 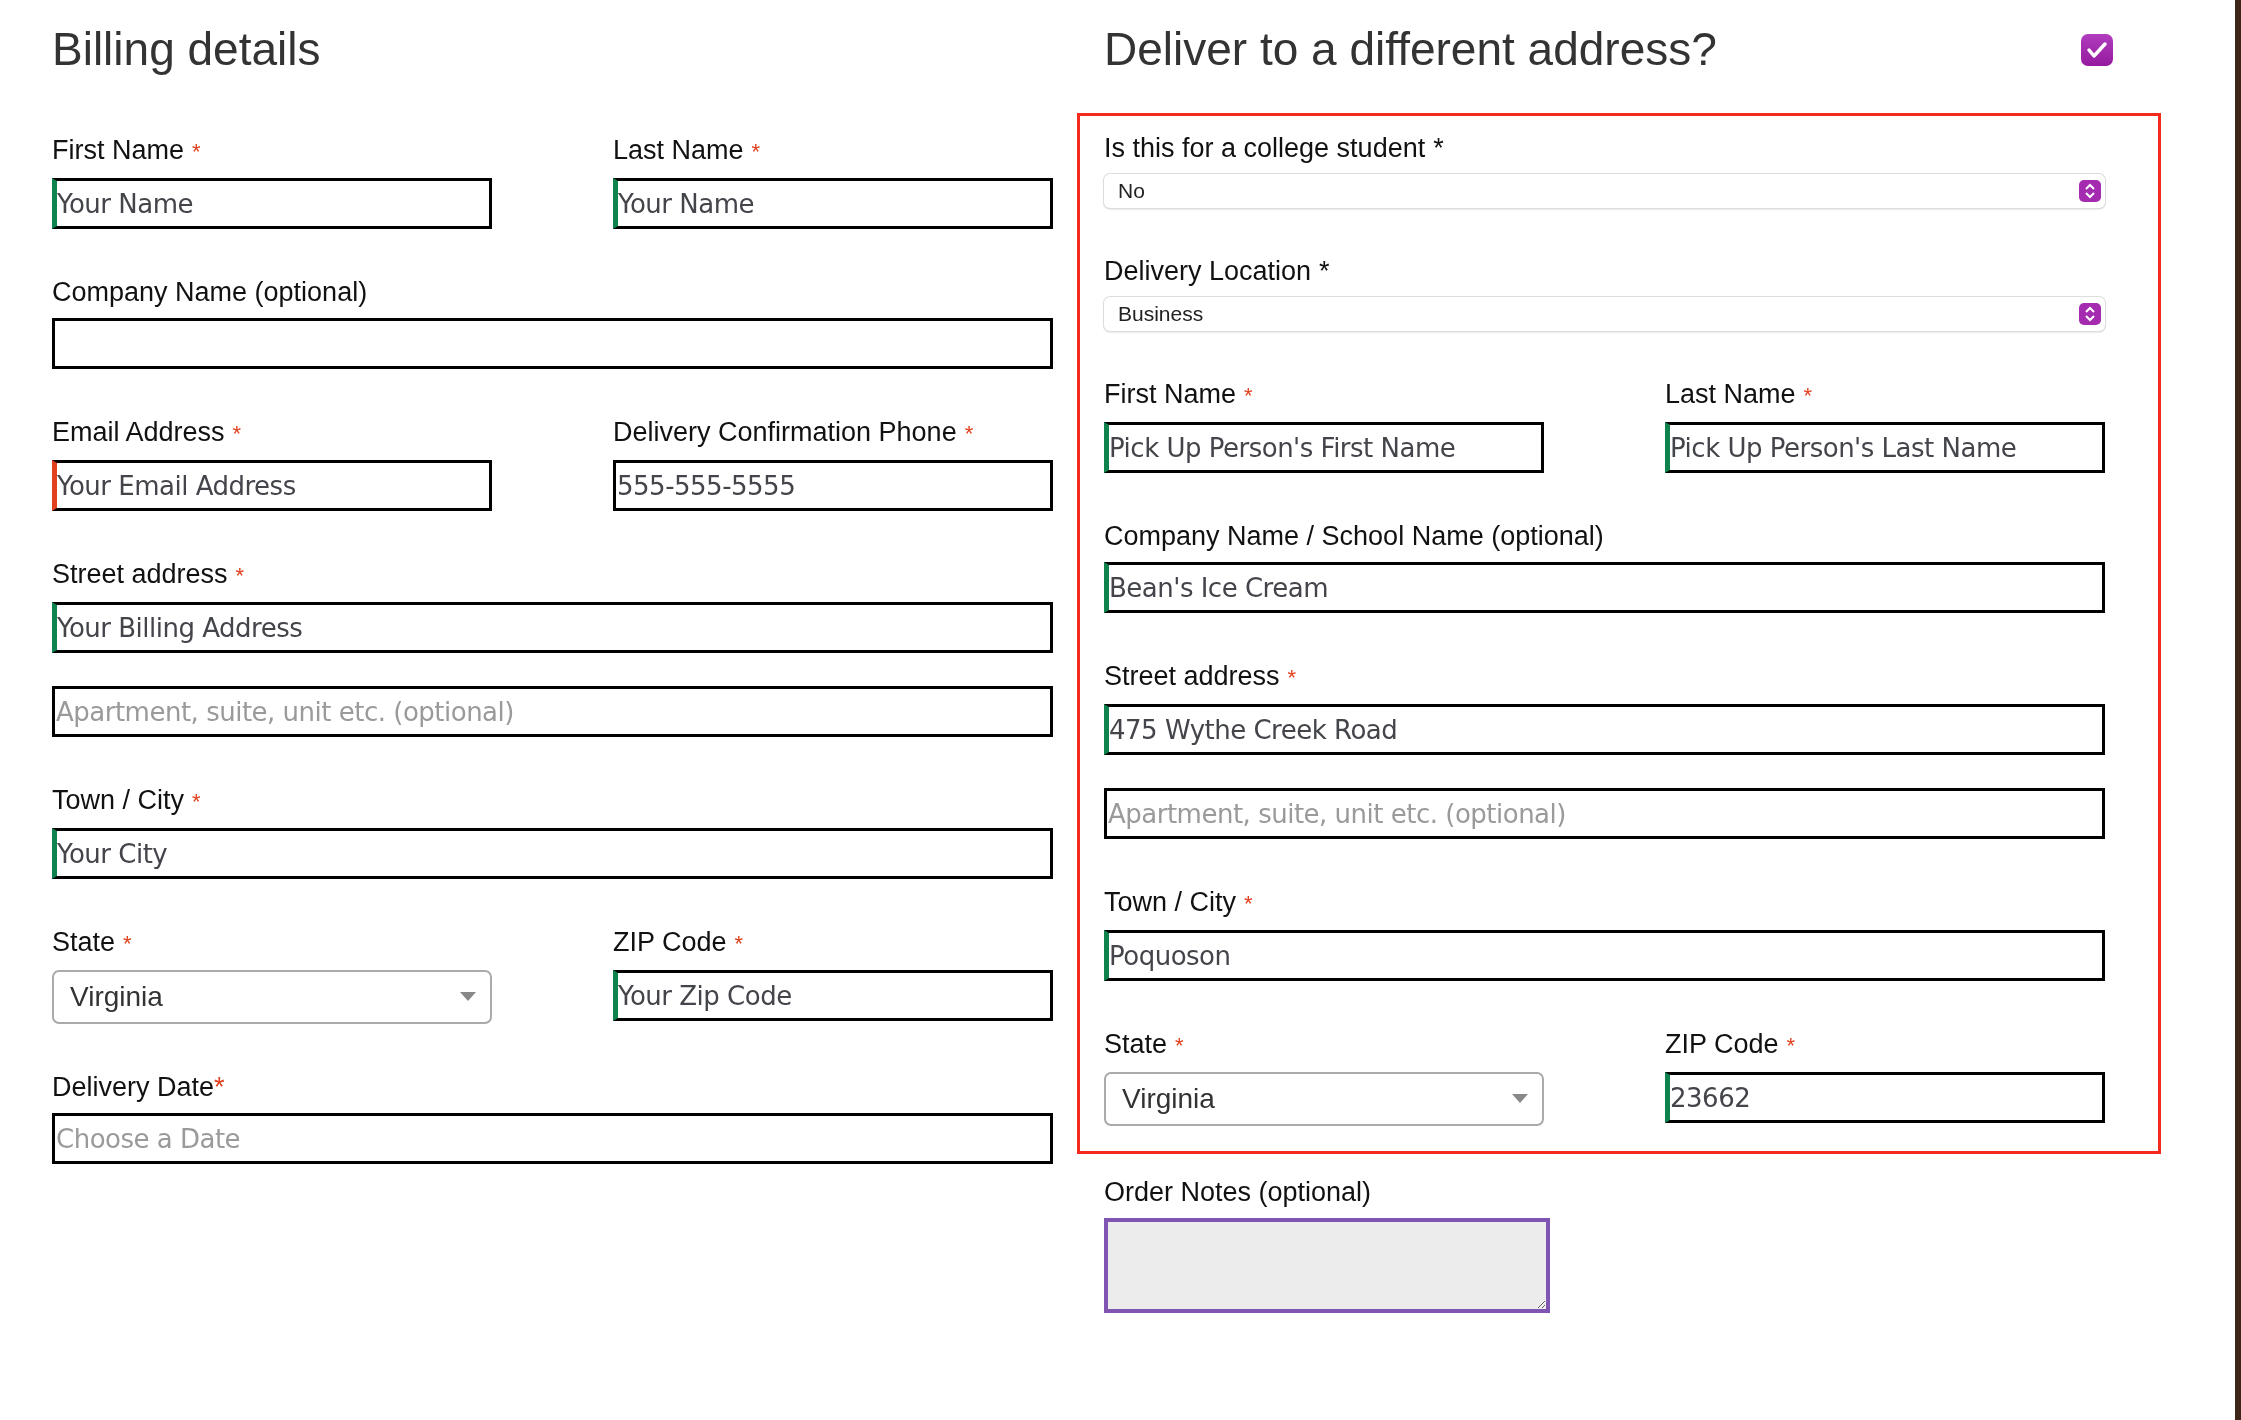 What do you see at coordinates (187, 49) in the screenshot?
I see `section-heading: Billing details` at bounding box center [187, 49].